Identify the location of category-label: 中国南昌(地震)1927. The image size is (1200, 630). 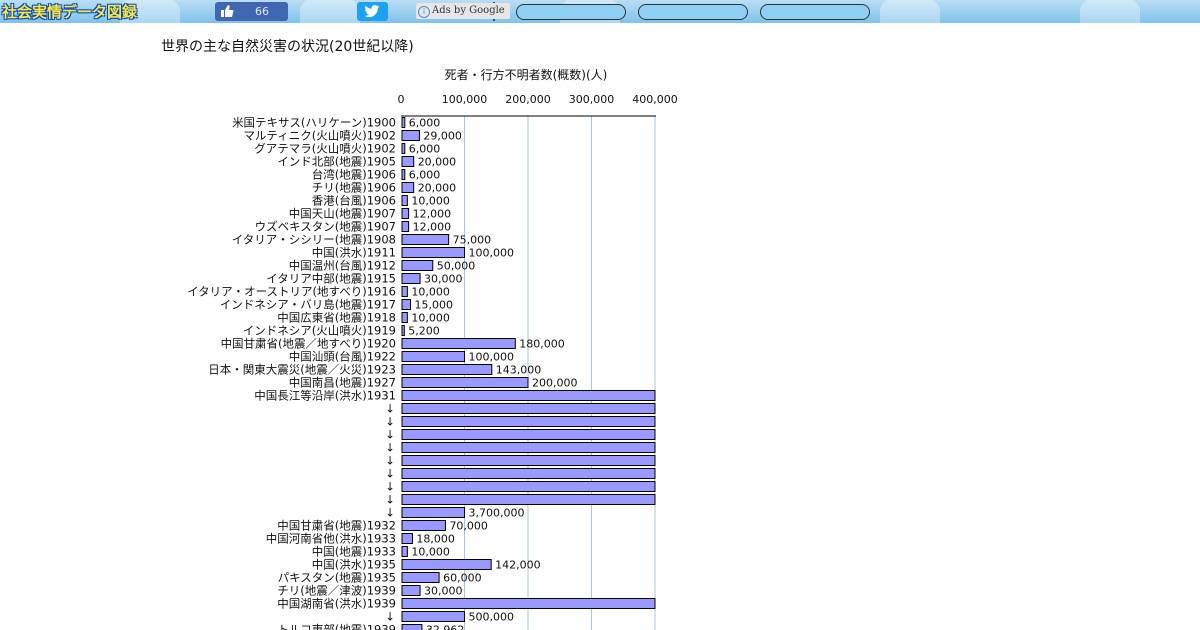
(342, 383).